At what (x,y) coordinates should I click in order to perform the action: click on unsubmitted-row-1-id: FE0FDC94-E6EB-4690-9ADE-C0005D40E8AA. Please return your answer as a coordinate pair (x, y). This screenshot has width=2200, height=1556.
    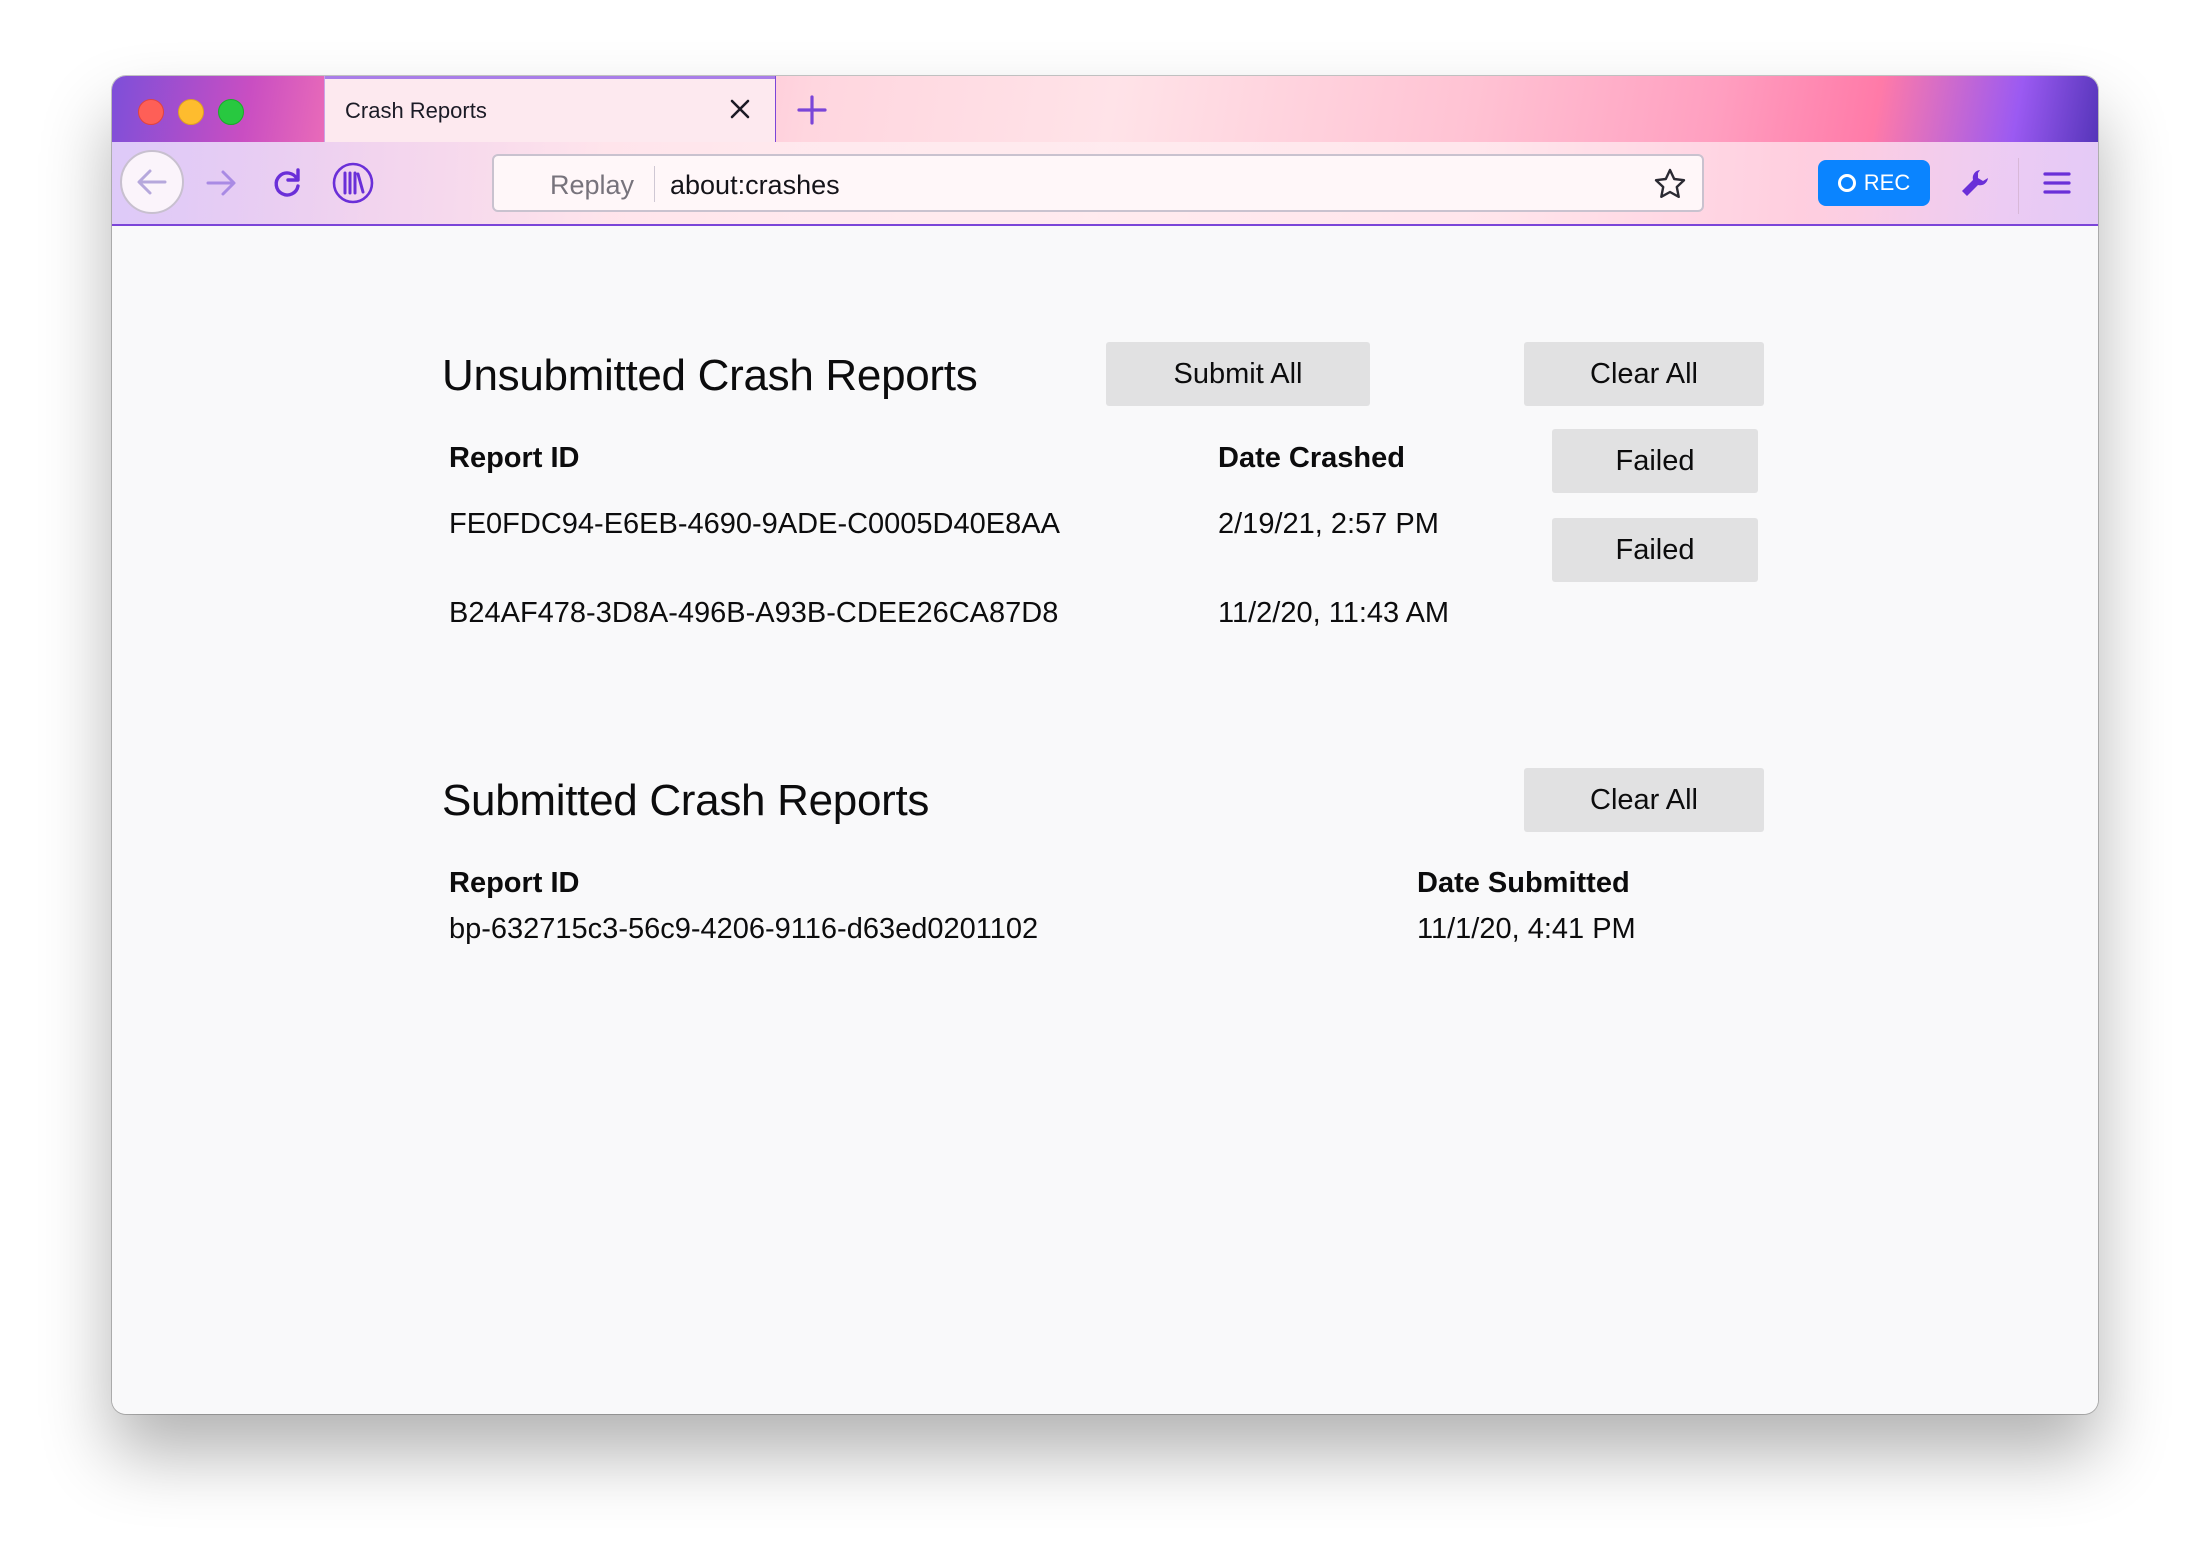
    Looking at the image, I should click on (754, 524).